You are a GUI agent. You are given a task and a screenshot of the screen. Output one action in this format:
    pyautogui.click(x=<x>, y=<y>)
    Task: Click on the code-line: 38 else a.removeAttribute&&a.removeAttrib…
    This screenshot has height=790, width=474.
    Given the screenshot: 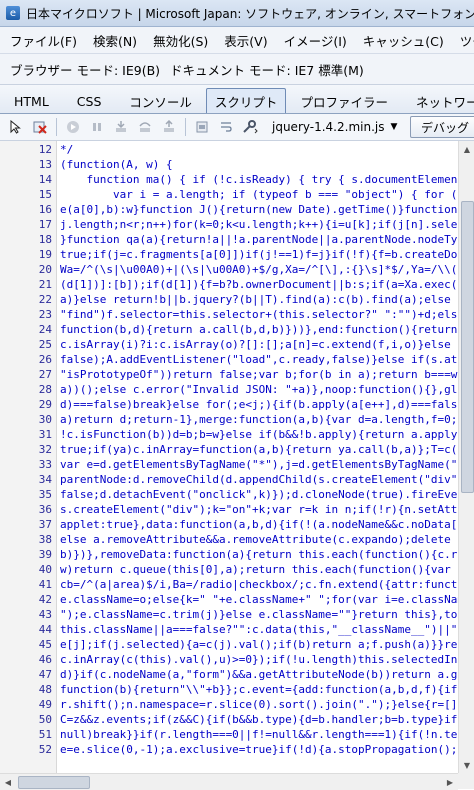 What is the action you would take?
    pyautogui.click(x=229, y=540)
    